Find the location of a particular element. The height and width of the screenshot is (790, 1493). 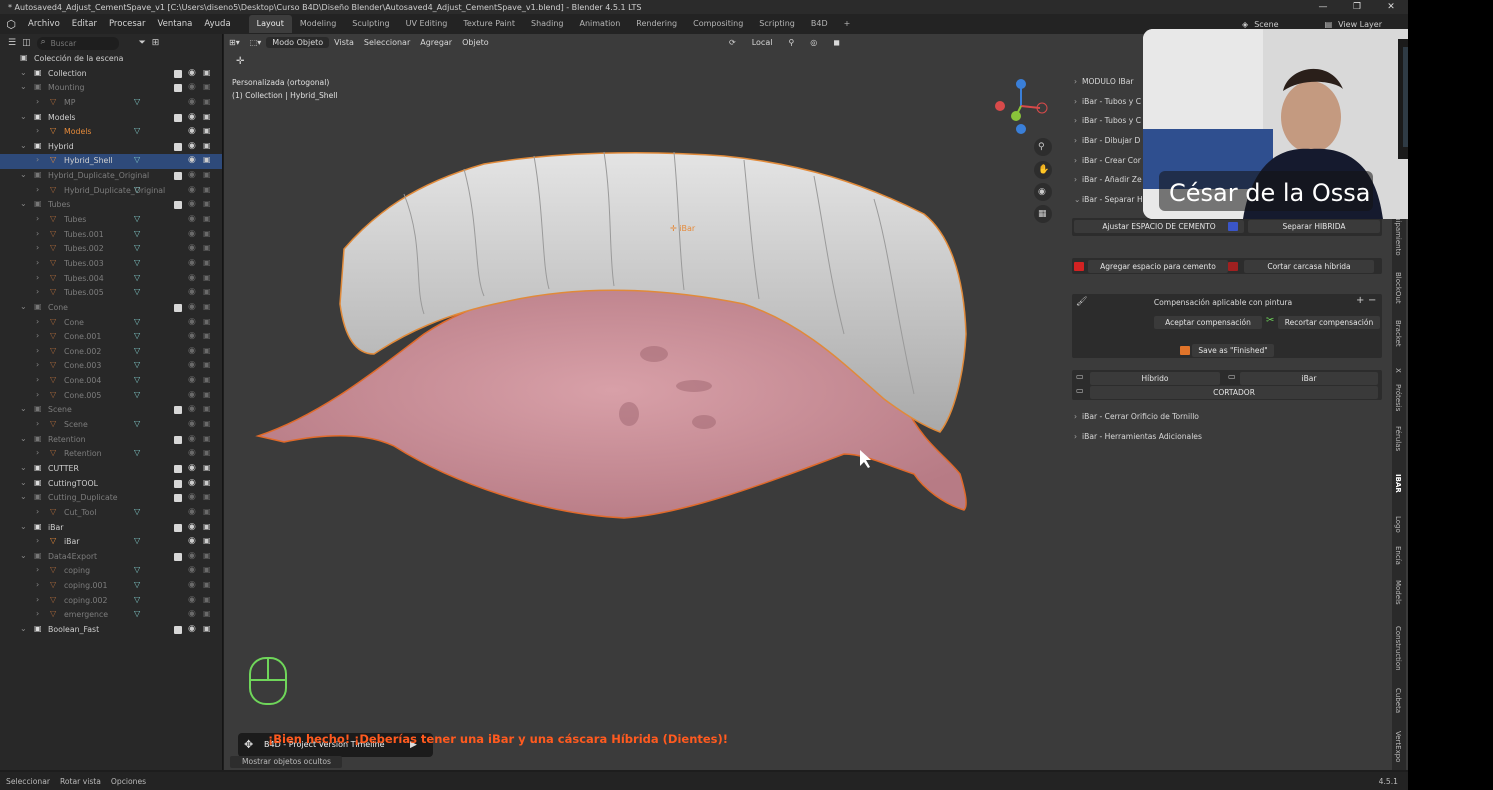

scene-selector: Scene is located at coordinates (1266, 24).